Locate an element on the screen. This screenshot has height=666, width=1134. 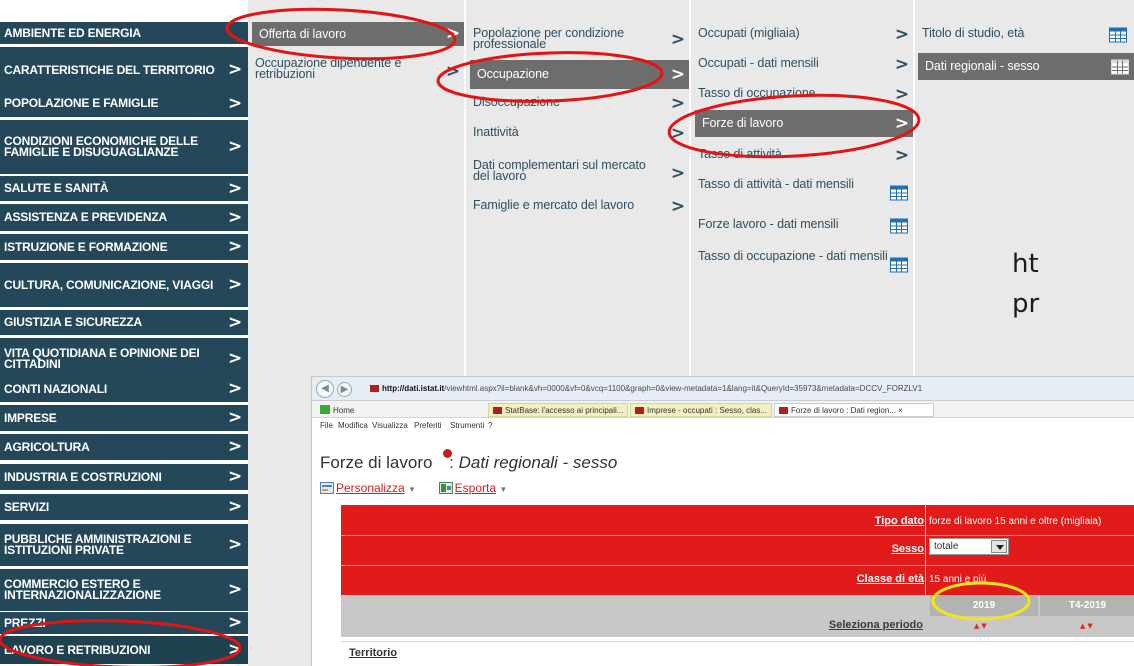
menu-modifica: Modifica is located at coordinates (353, 425).